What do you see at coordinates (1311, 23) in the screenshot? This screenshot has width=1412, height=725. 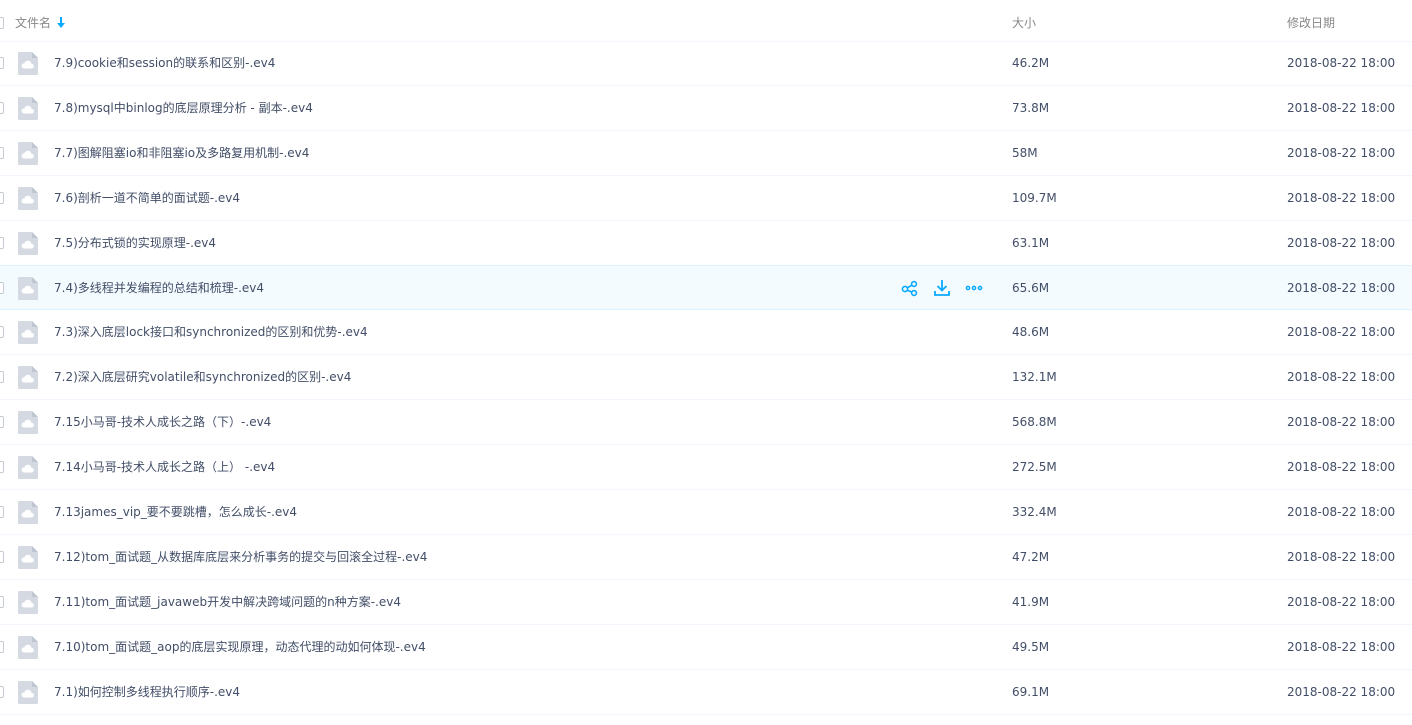 I see `column-header-date: 修改日期` at bounding box center [1311, 23].